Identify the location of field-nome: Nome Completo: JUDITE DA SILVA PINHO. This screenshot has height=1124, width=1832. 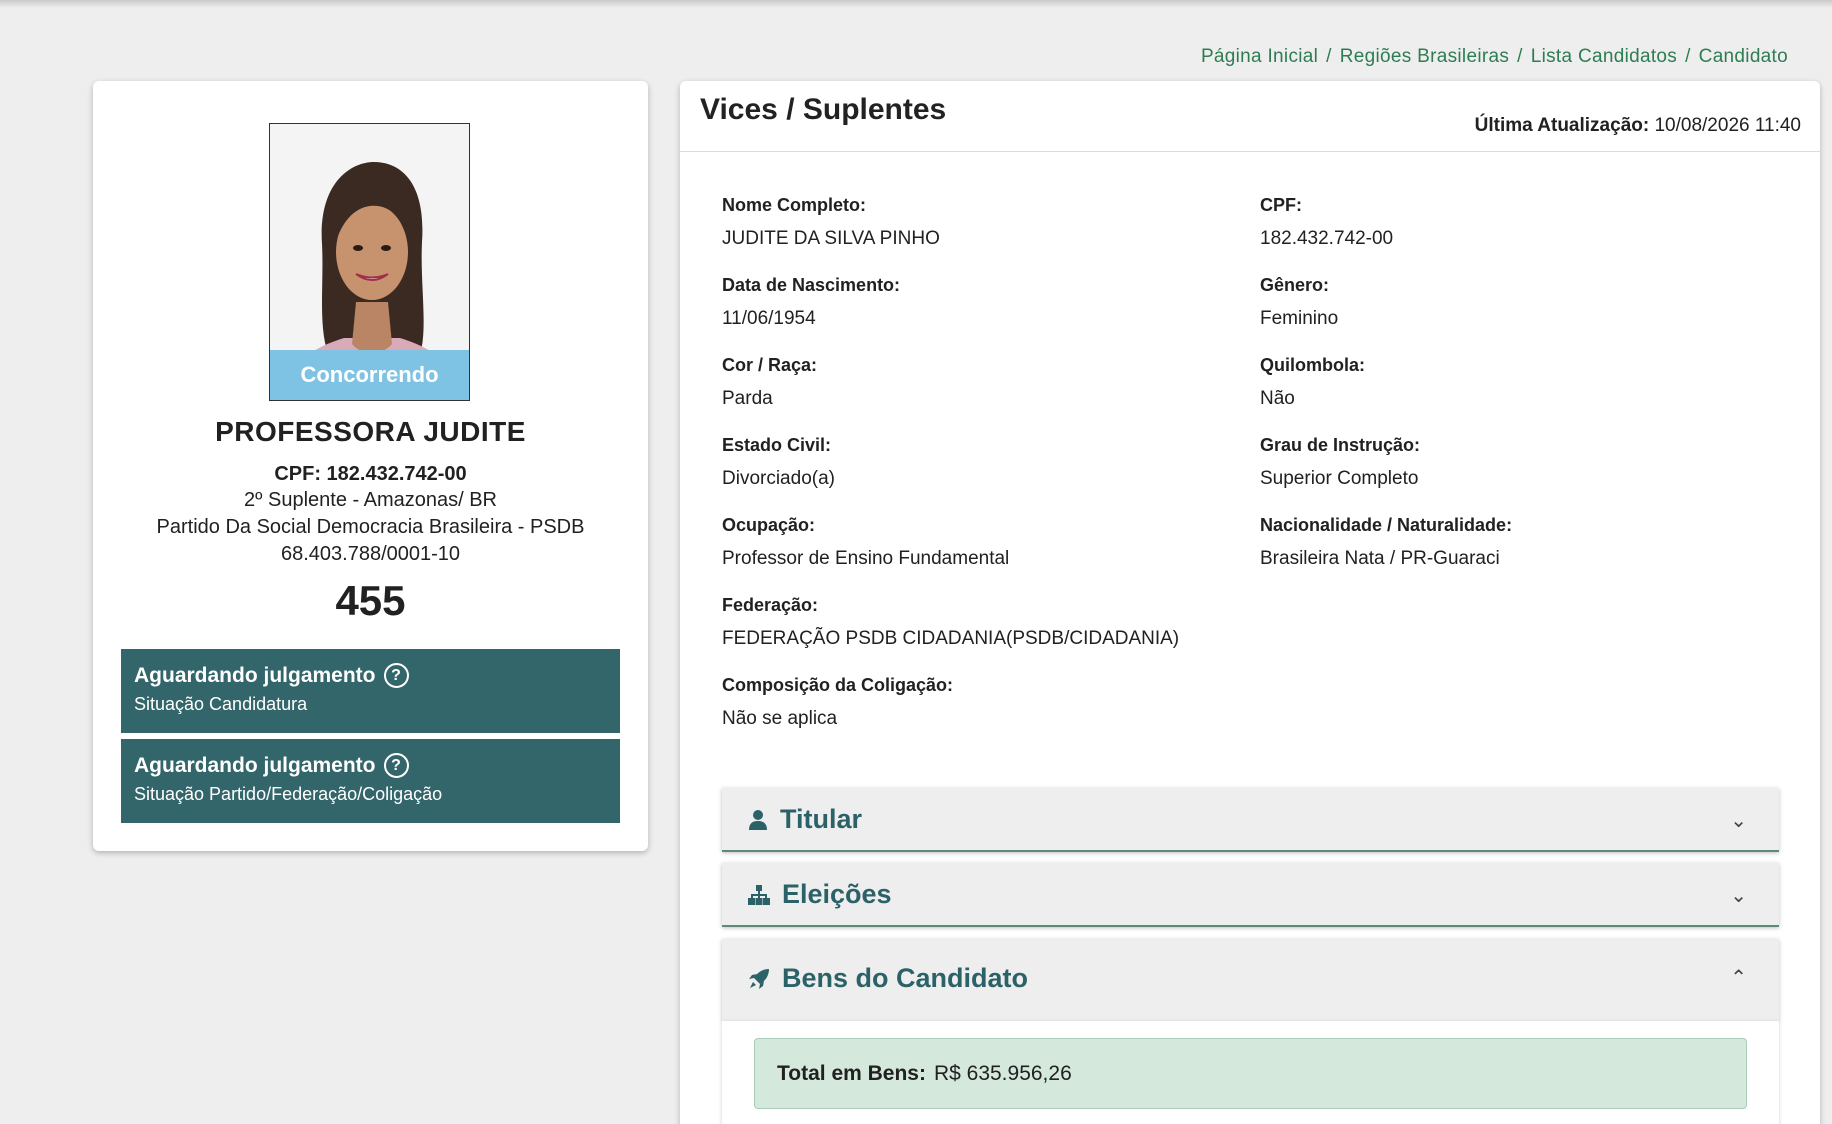
(831, 222).